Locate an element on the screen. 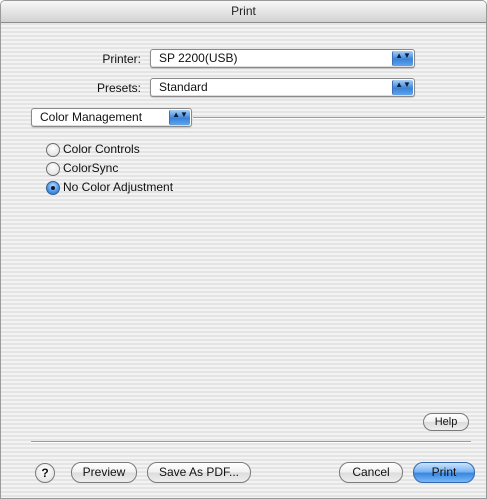 The height and width of the screenshot is (499, 487). presets-popup: Standard ▲▼ is located at coordinates (282, 87).